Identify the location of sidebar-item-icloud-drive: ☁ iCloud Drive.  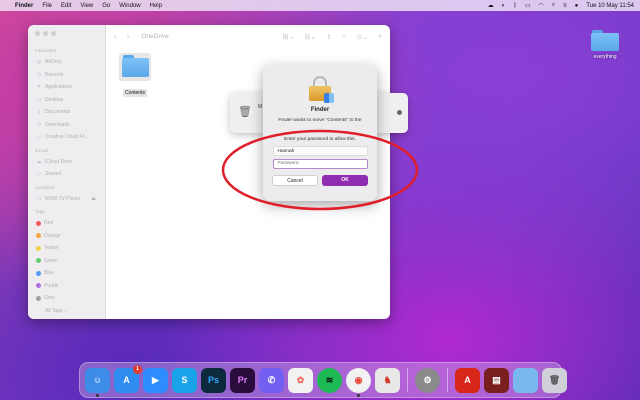
(66, 162).